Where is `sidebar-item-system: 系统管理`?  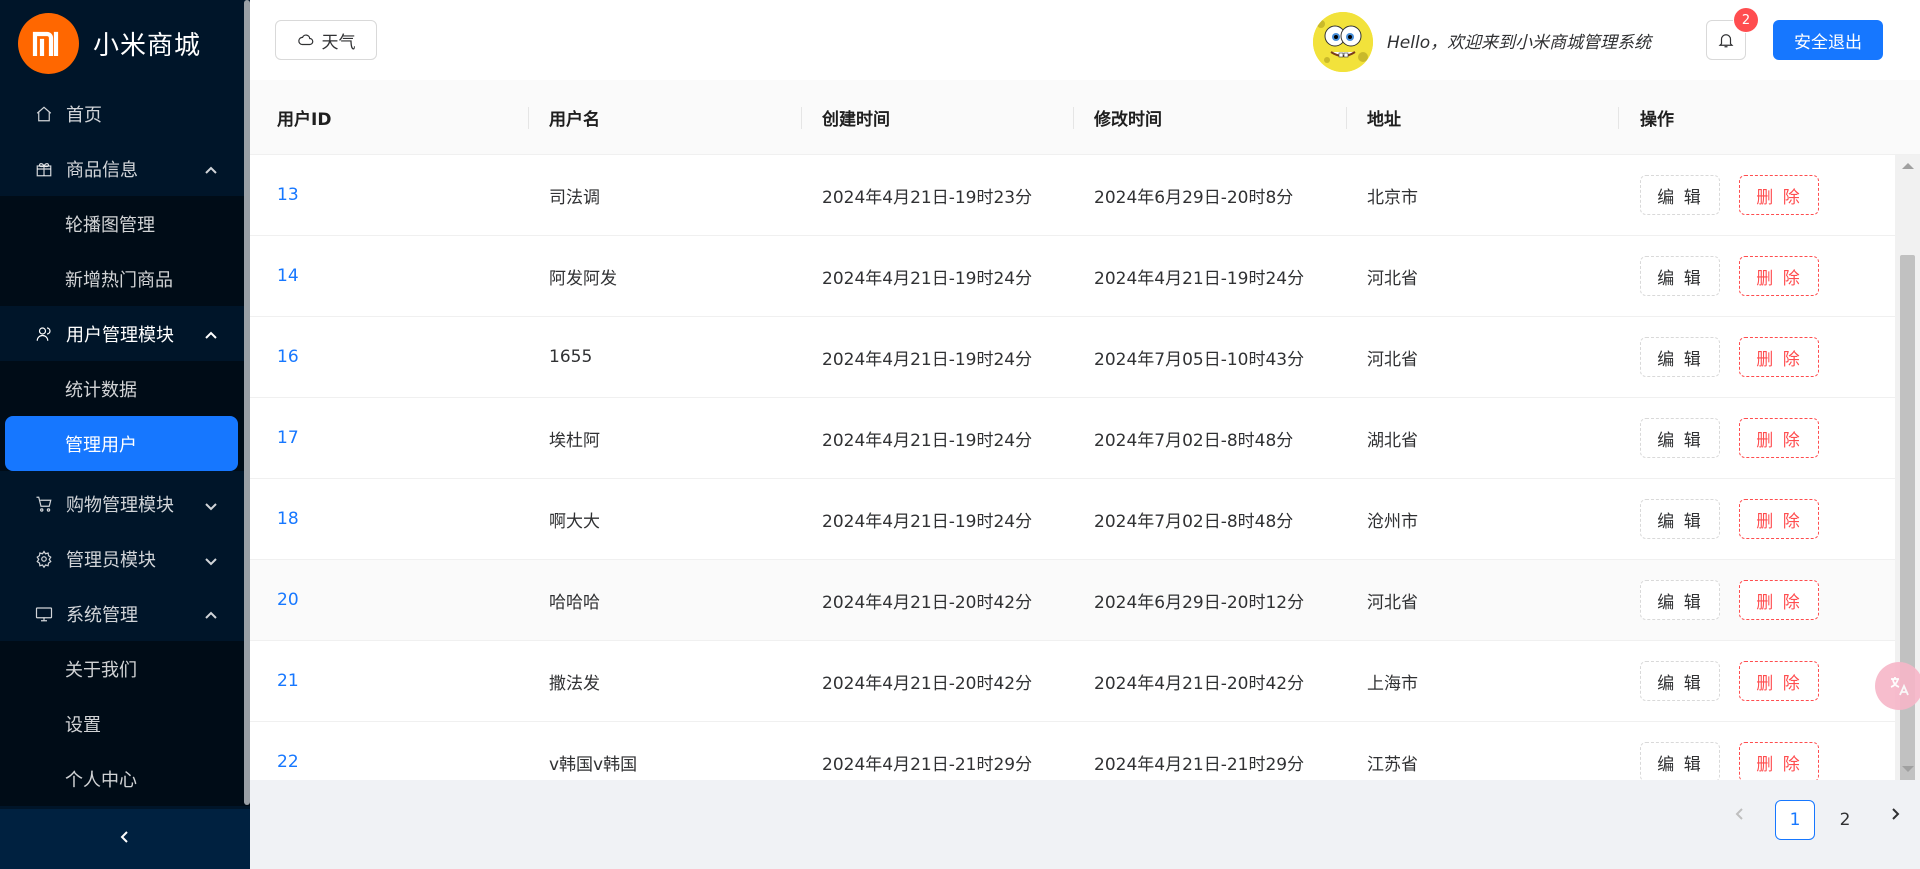 sidebar-item-system: 系统管理 is located at coordinates (125, 613).